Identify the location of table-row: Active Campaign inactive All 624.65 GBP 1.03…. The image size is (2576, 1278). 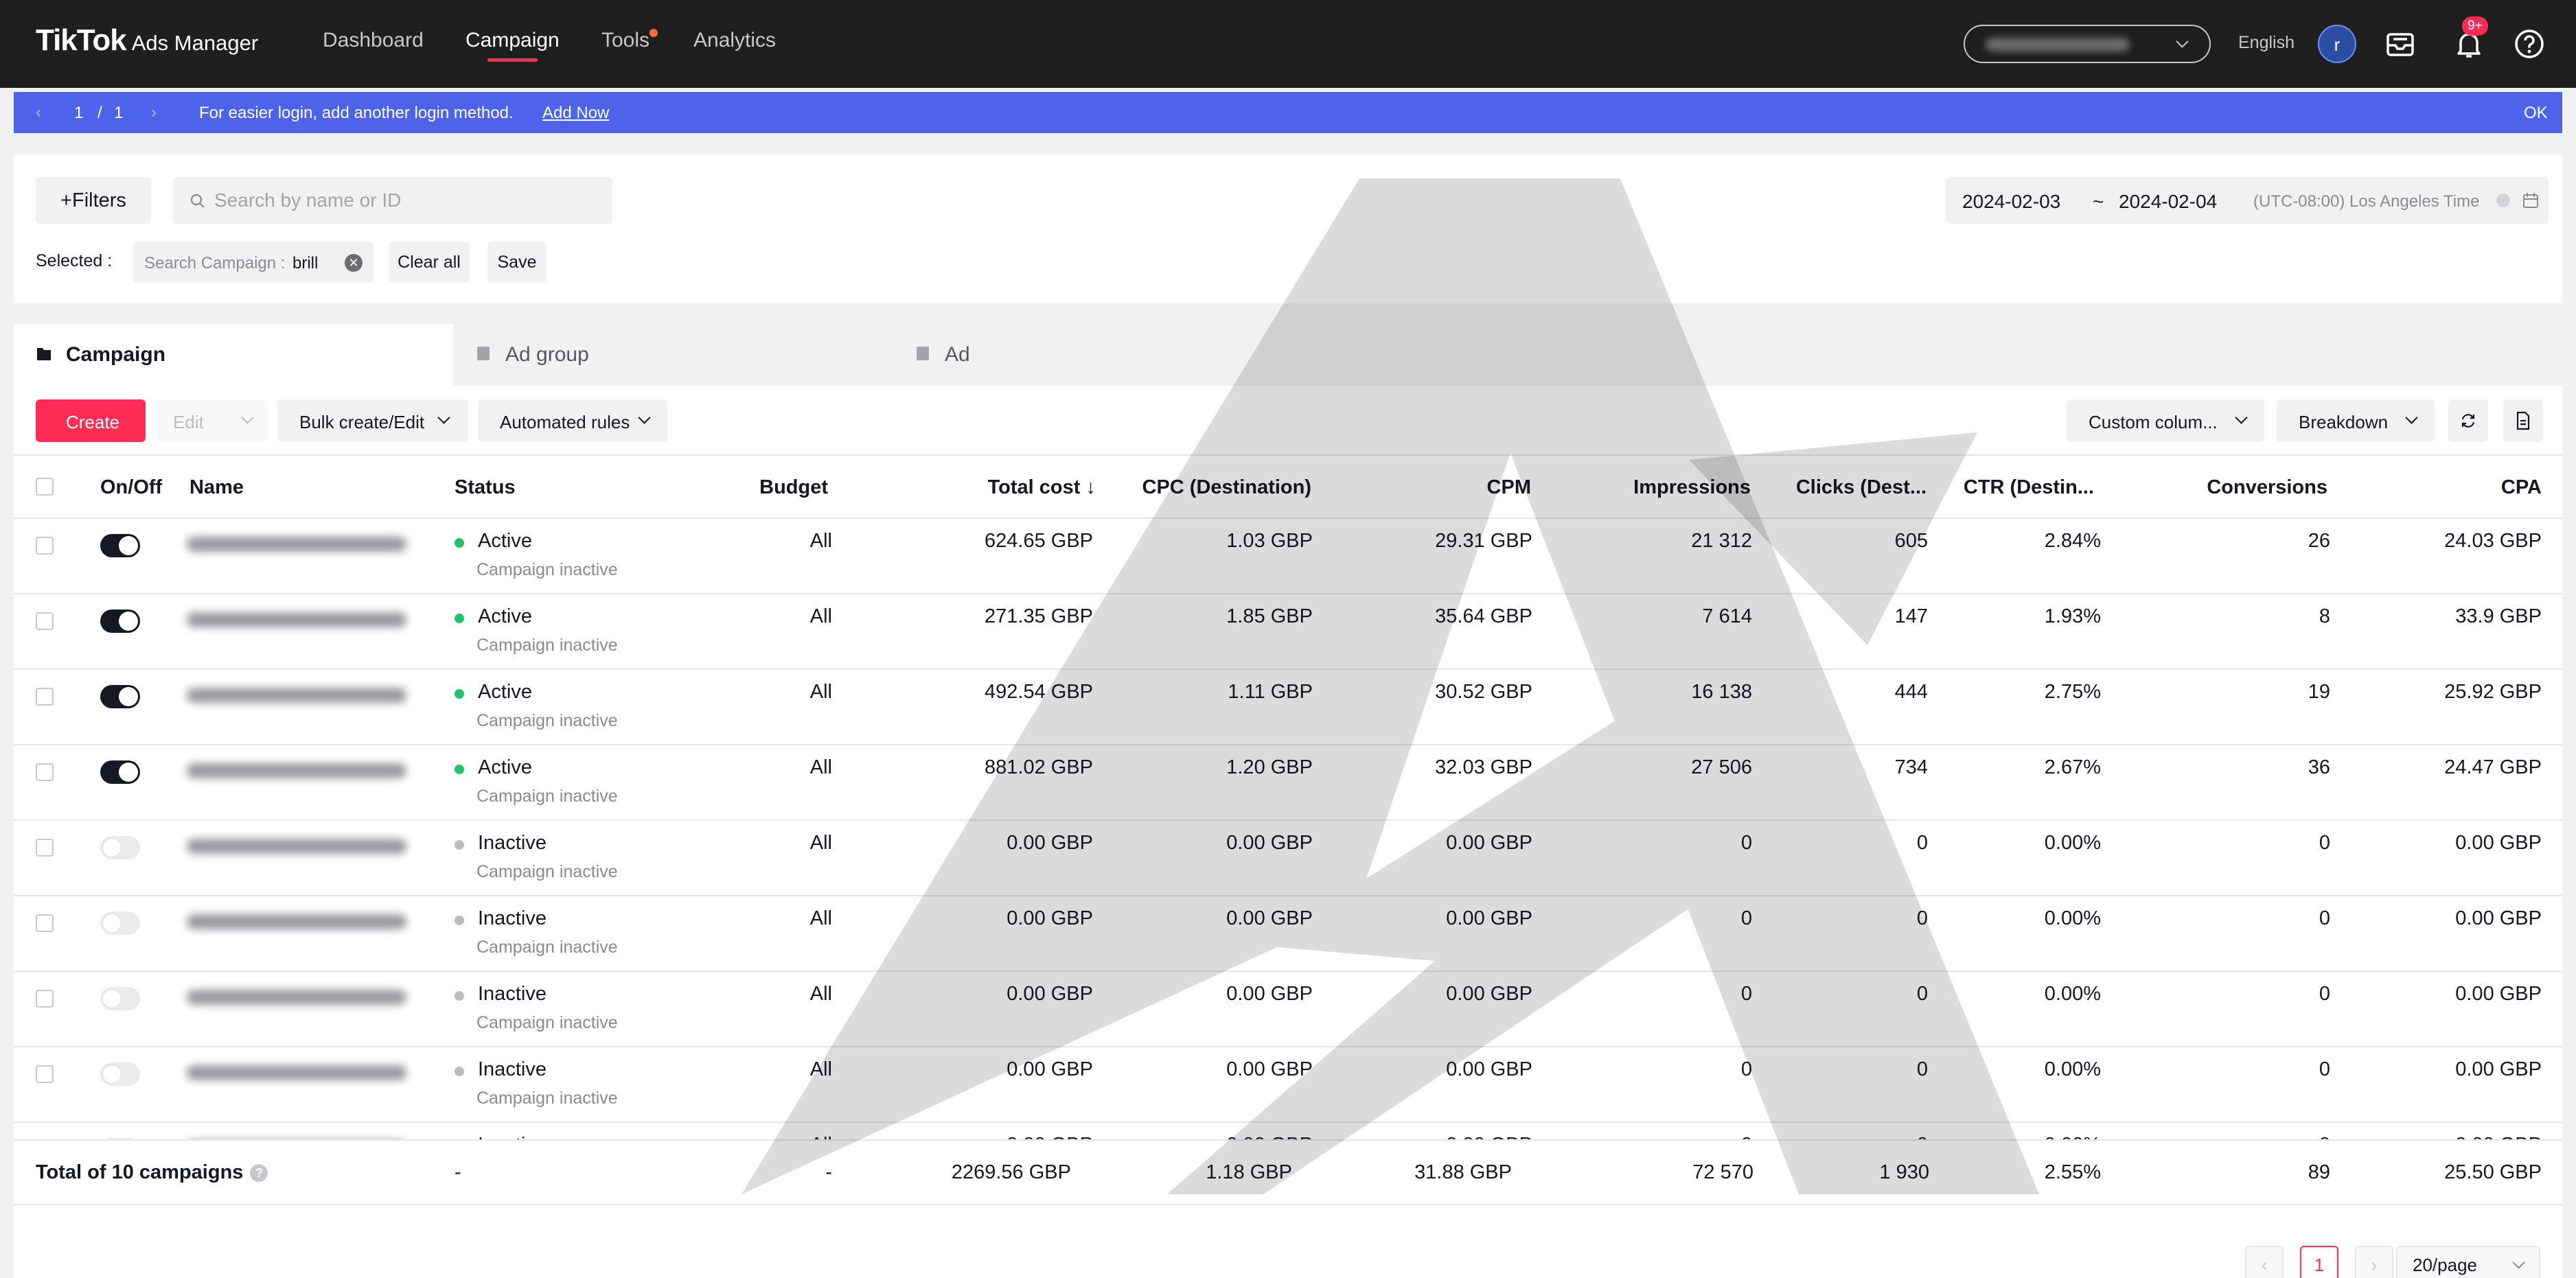
(1288, 556).